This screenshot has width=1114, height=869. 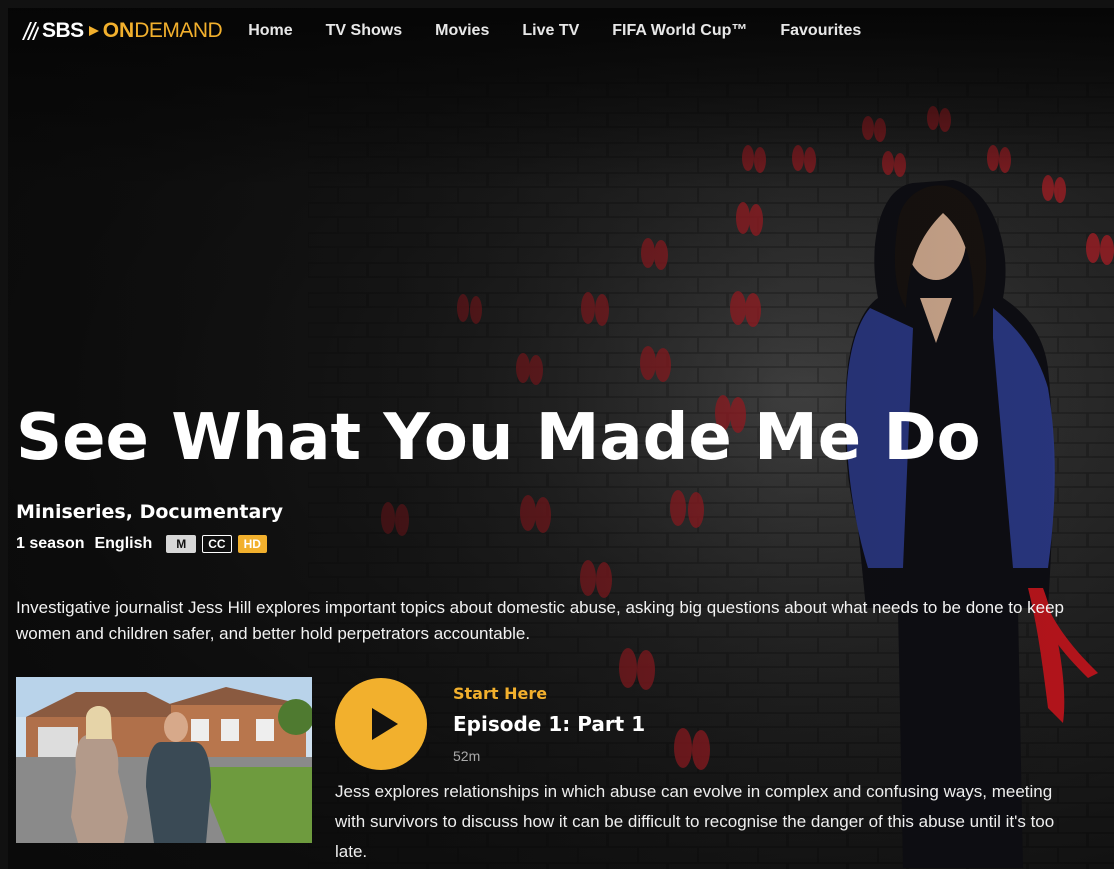 I want to click on show-genres: Miniseries, Documentary, so click(x=150, y=512).